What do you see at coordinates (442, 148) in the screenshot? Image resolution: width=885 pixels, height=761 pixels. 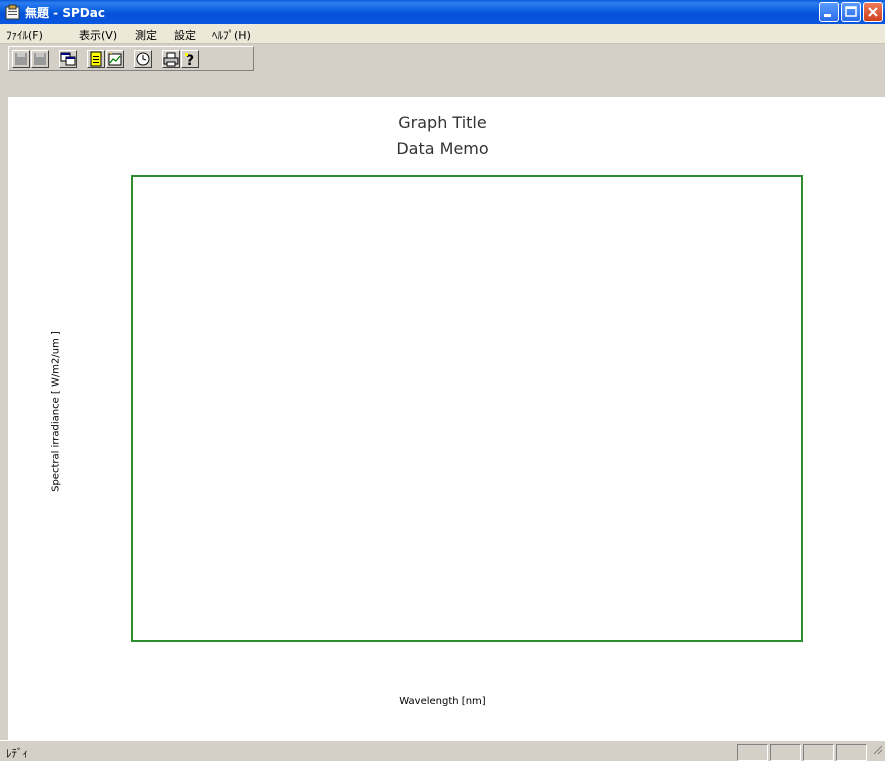 I see `graph-data-memo: Data Memo` at bounding box center [442, 148].